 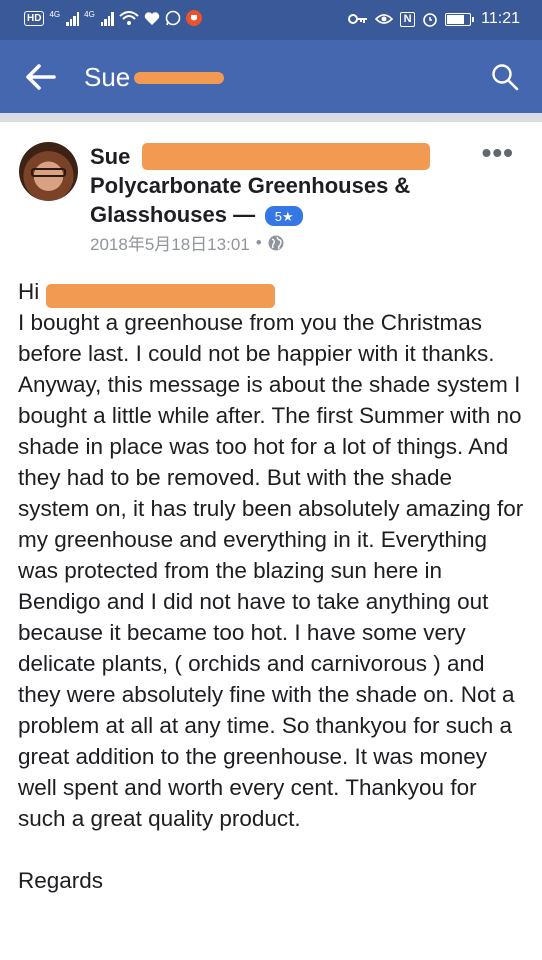 I want to click on battery-icon, so click(x=460, y=19).